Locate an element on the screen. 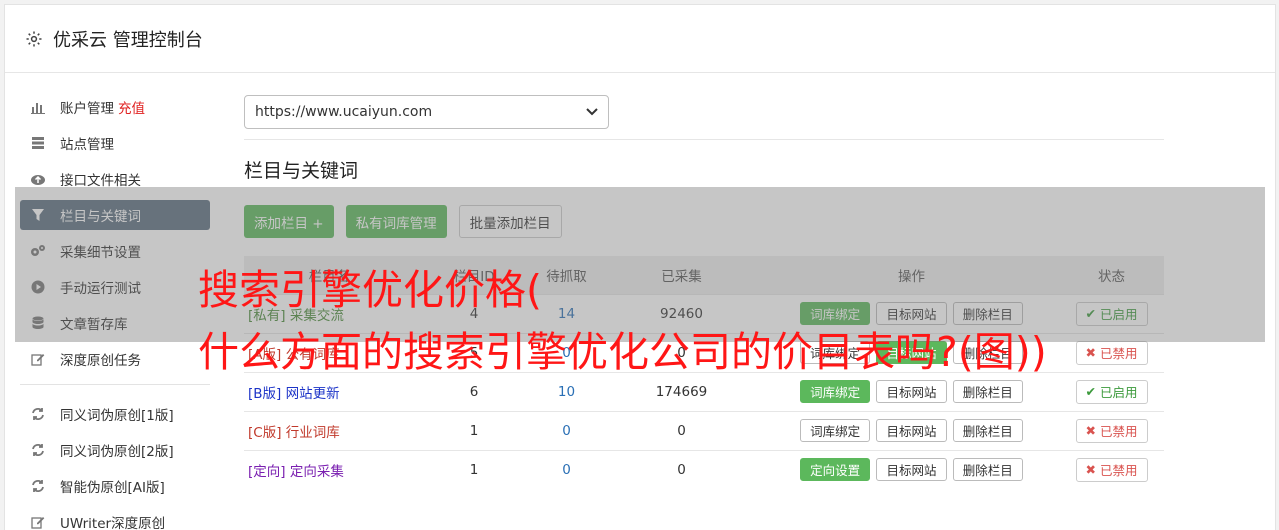  sidebar-item-uwriter: UWriter深度原创 is located at coordinates (115, 518).